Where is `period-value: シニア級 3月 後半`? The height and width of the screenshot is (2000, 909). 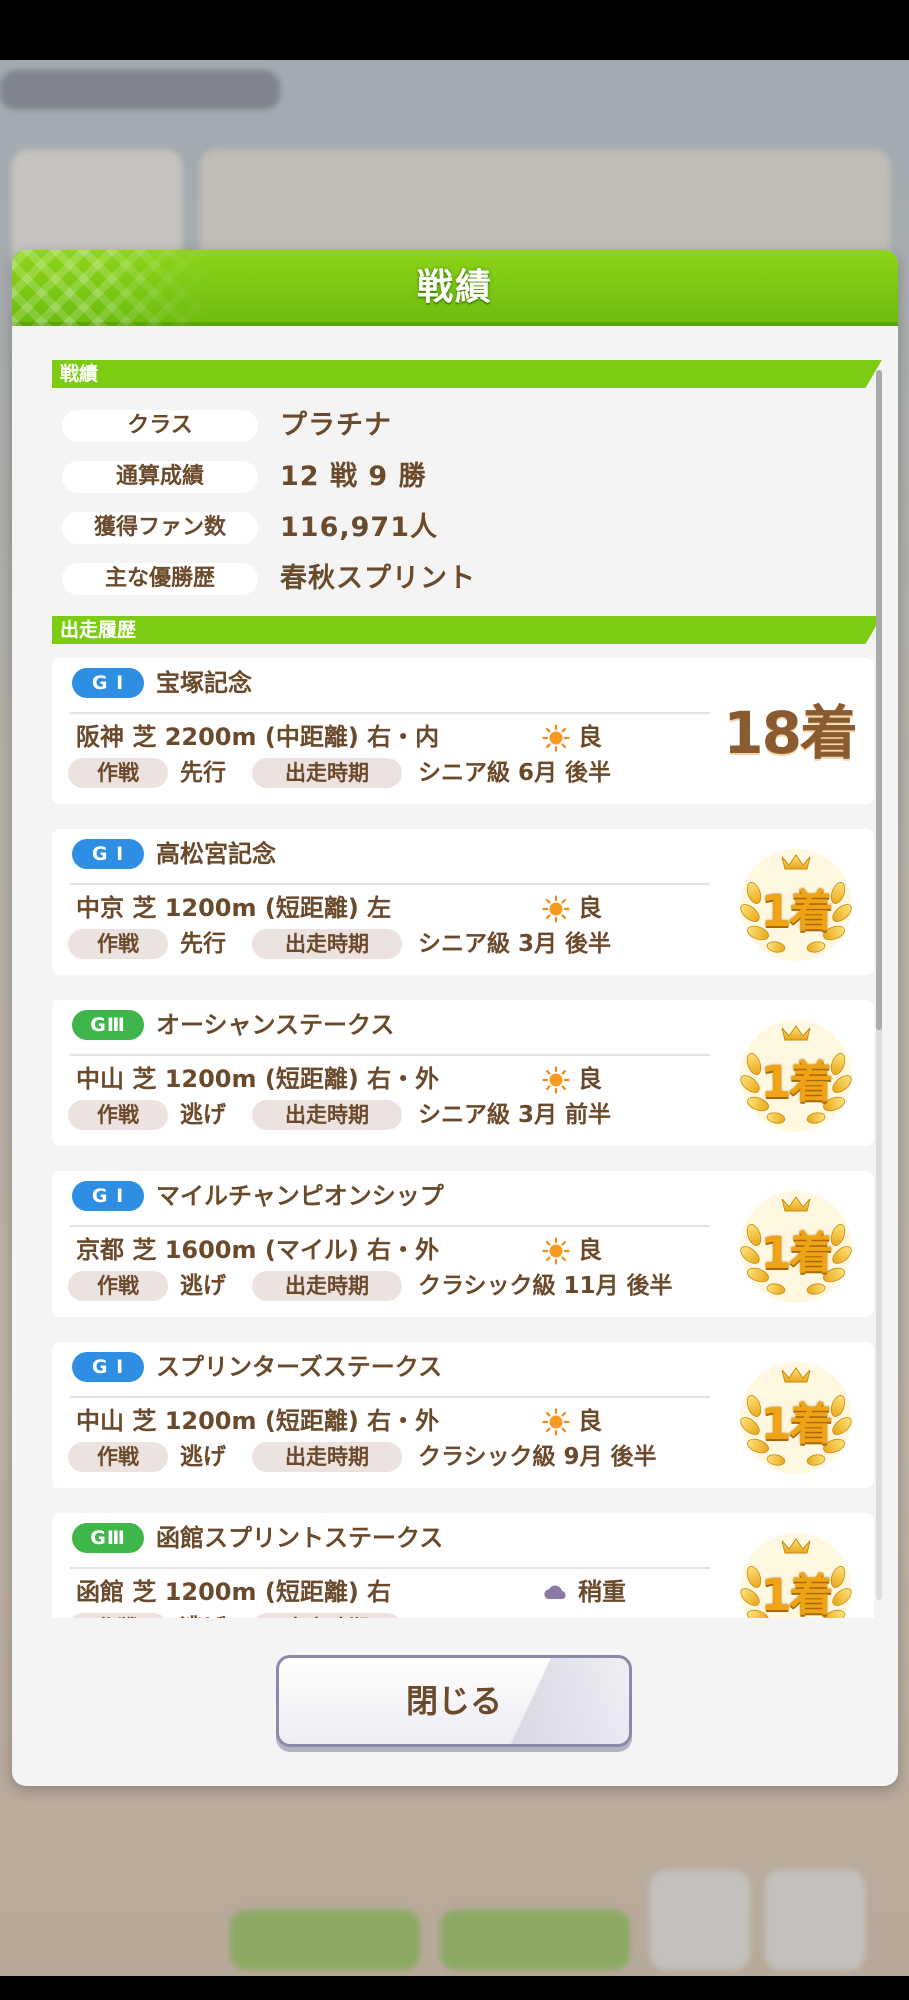 period-value: シニア級 3月 後半 is located at coordinates (515, 944).